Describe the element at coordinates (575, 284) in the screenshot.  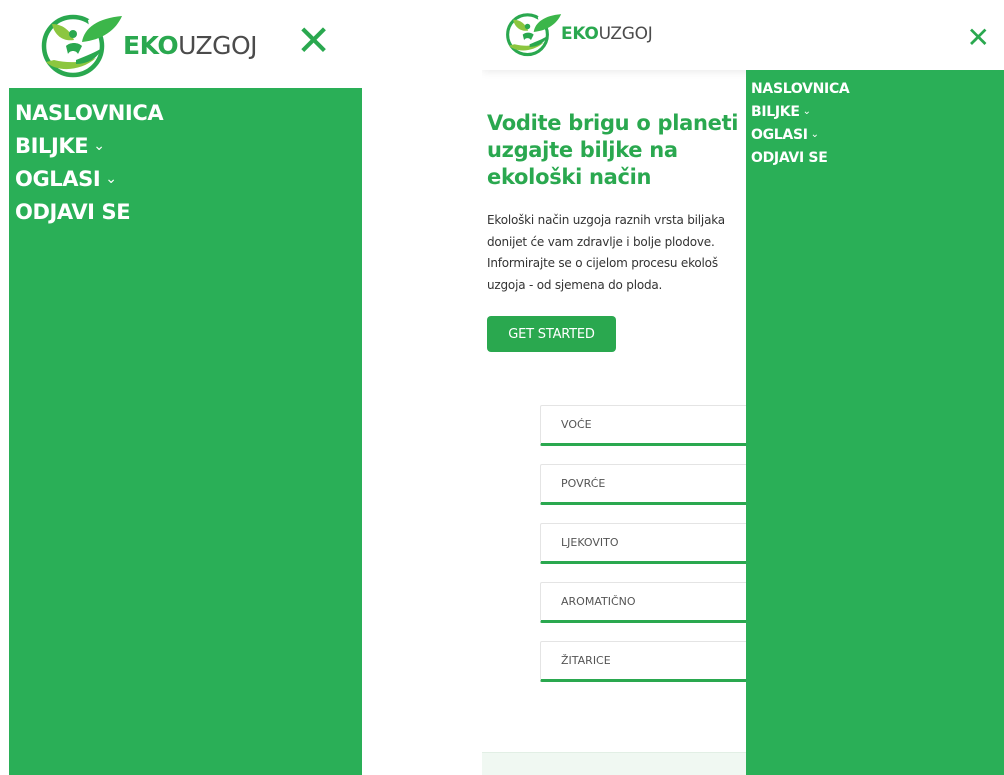
I see `hero-text-line: uzgoja - od sjemena do ploda.` at that location.